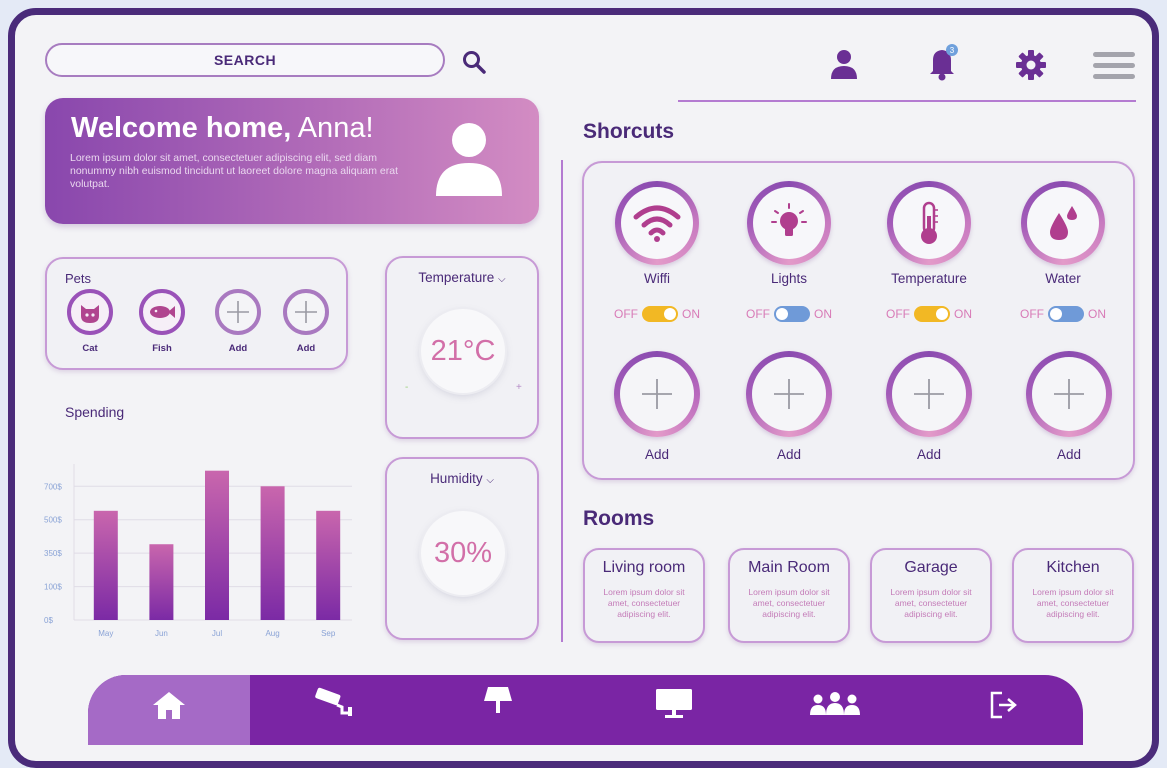 This screenshot has height=768, width=1167. Describe the element at coordinates (674, 703) in the screenshot. I see `monitor-icon` at that location.